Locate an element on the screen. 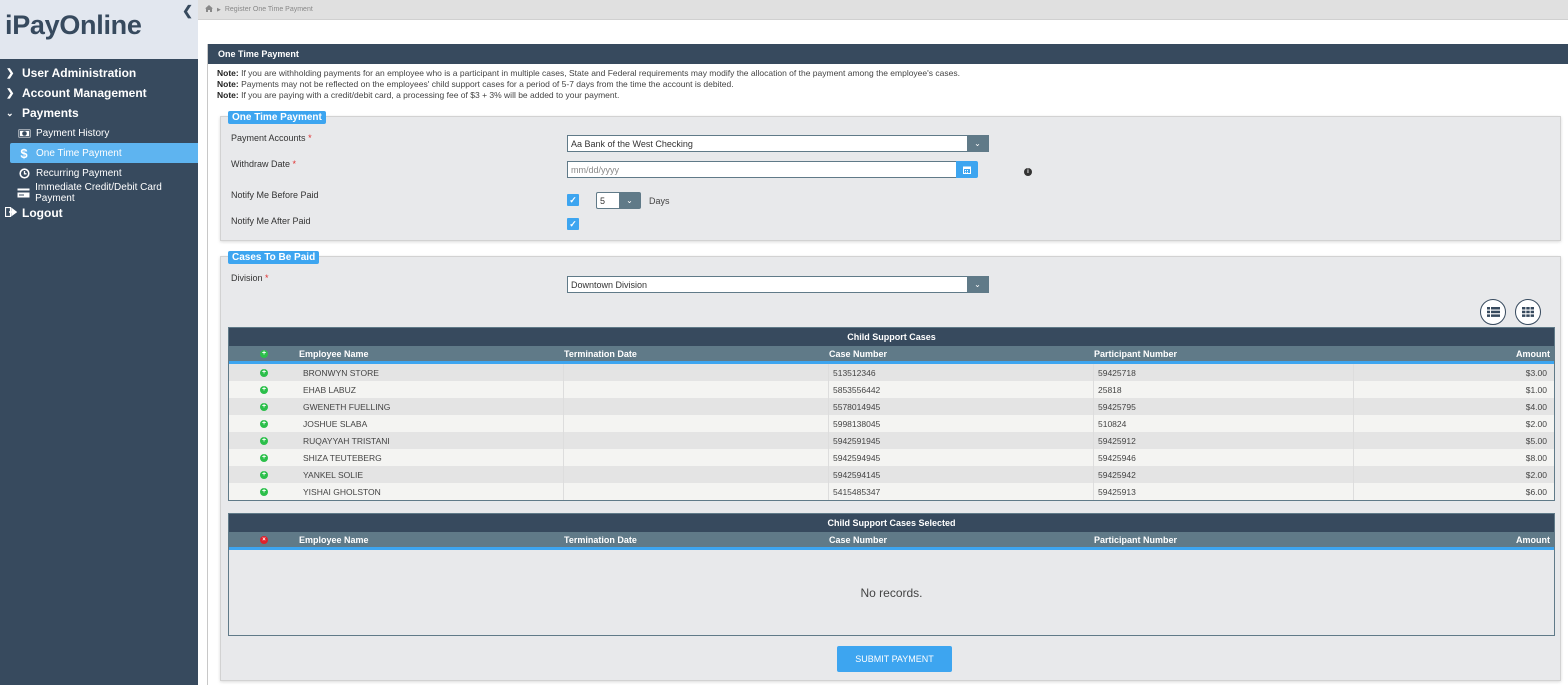 This screenshot has height=685, width=1568. table-title: Child Support Cases is located at coordinates (891, 337).